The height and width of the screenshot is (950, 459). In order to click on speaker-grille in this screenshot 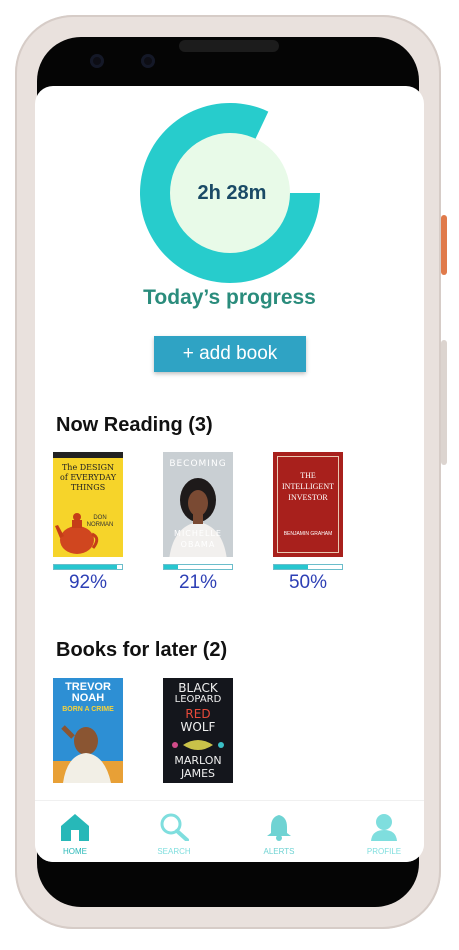, I will do `click(229, 46)`.